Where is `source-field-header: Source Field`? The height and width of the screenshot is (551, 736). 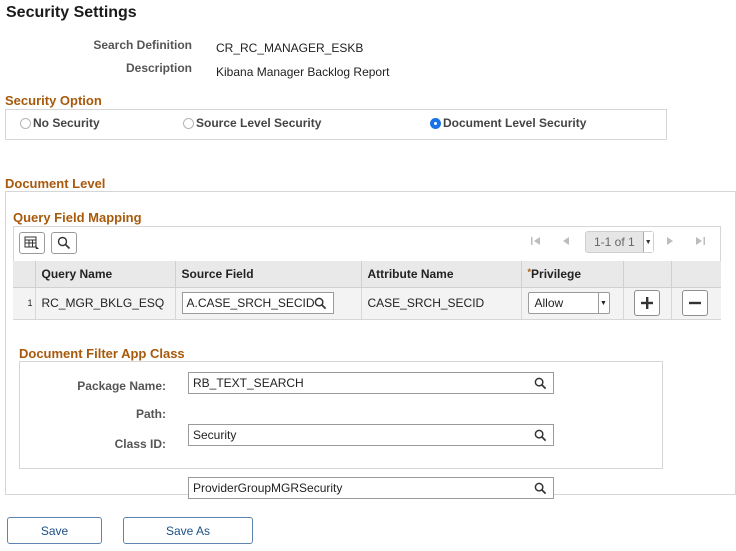 source-field-header: Source Field is located at coordinates (268, 274).